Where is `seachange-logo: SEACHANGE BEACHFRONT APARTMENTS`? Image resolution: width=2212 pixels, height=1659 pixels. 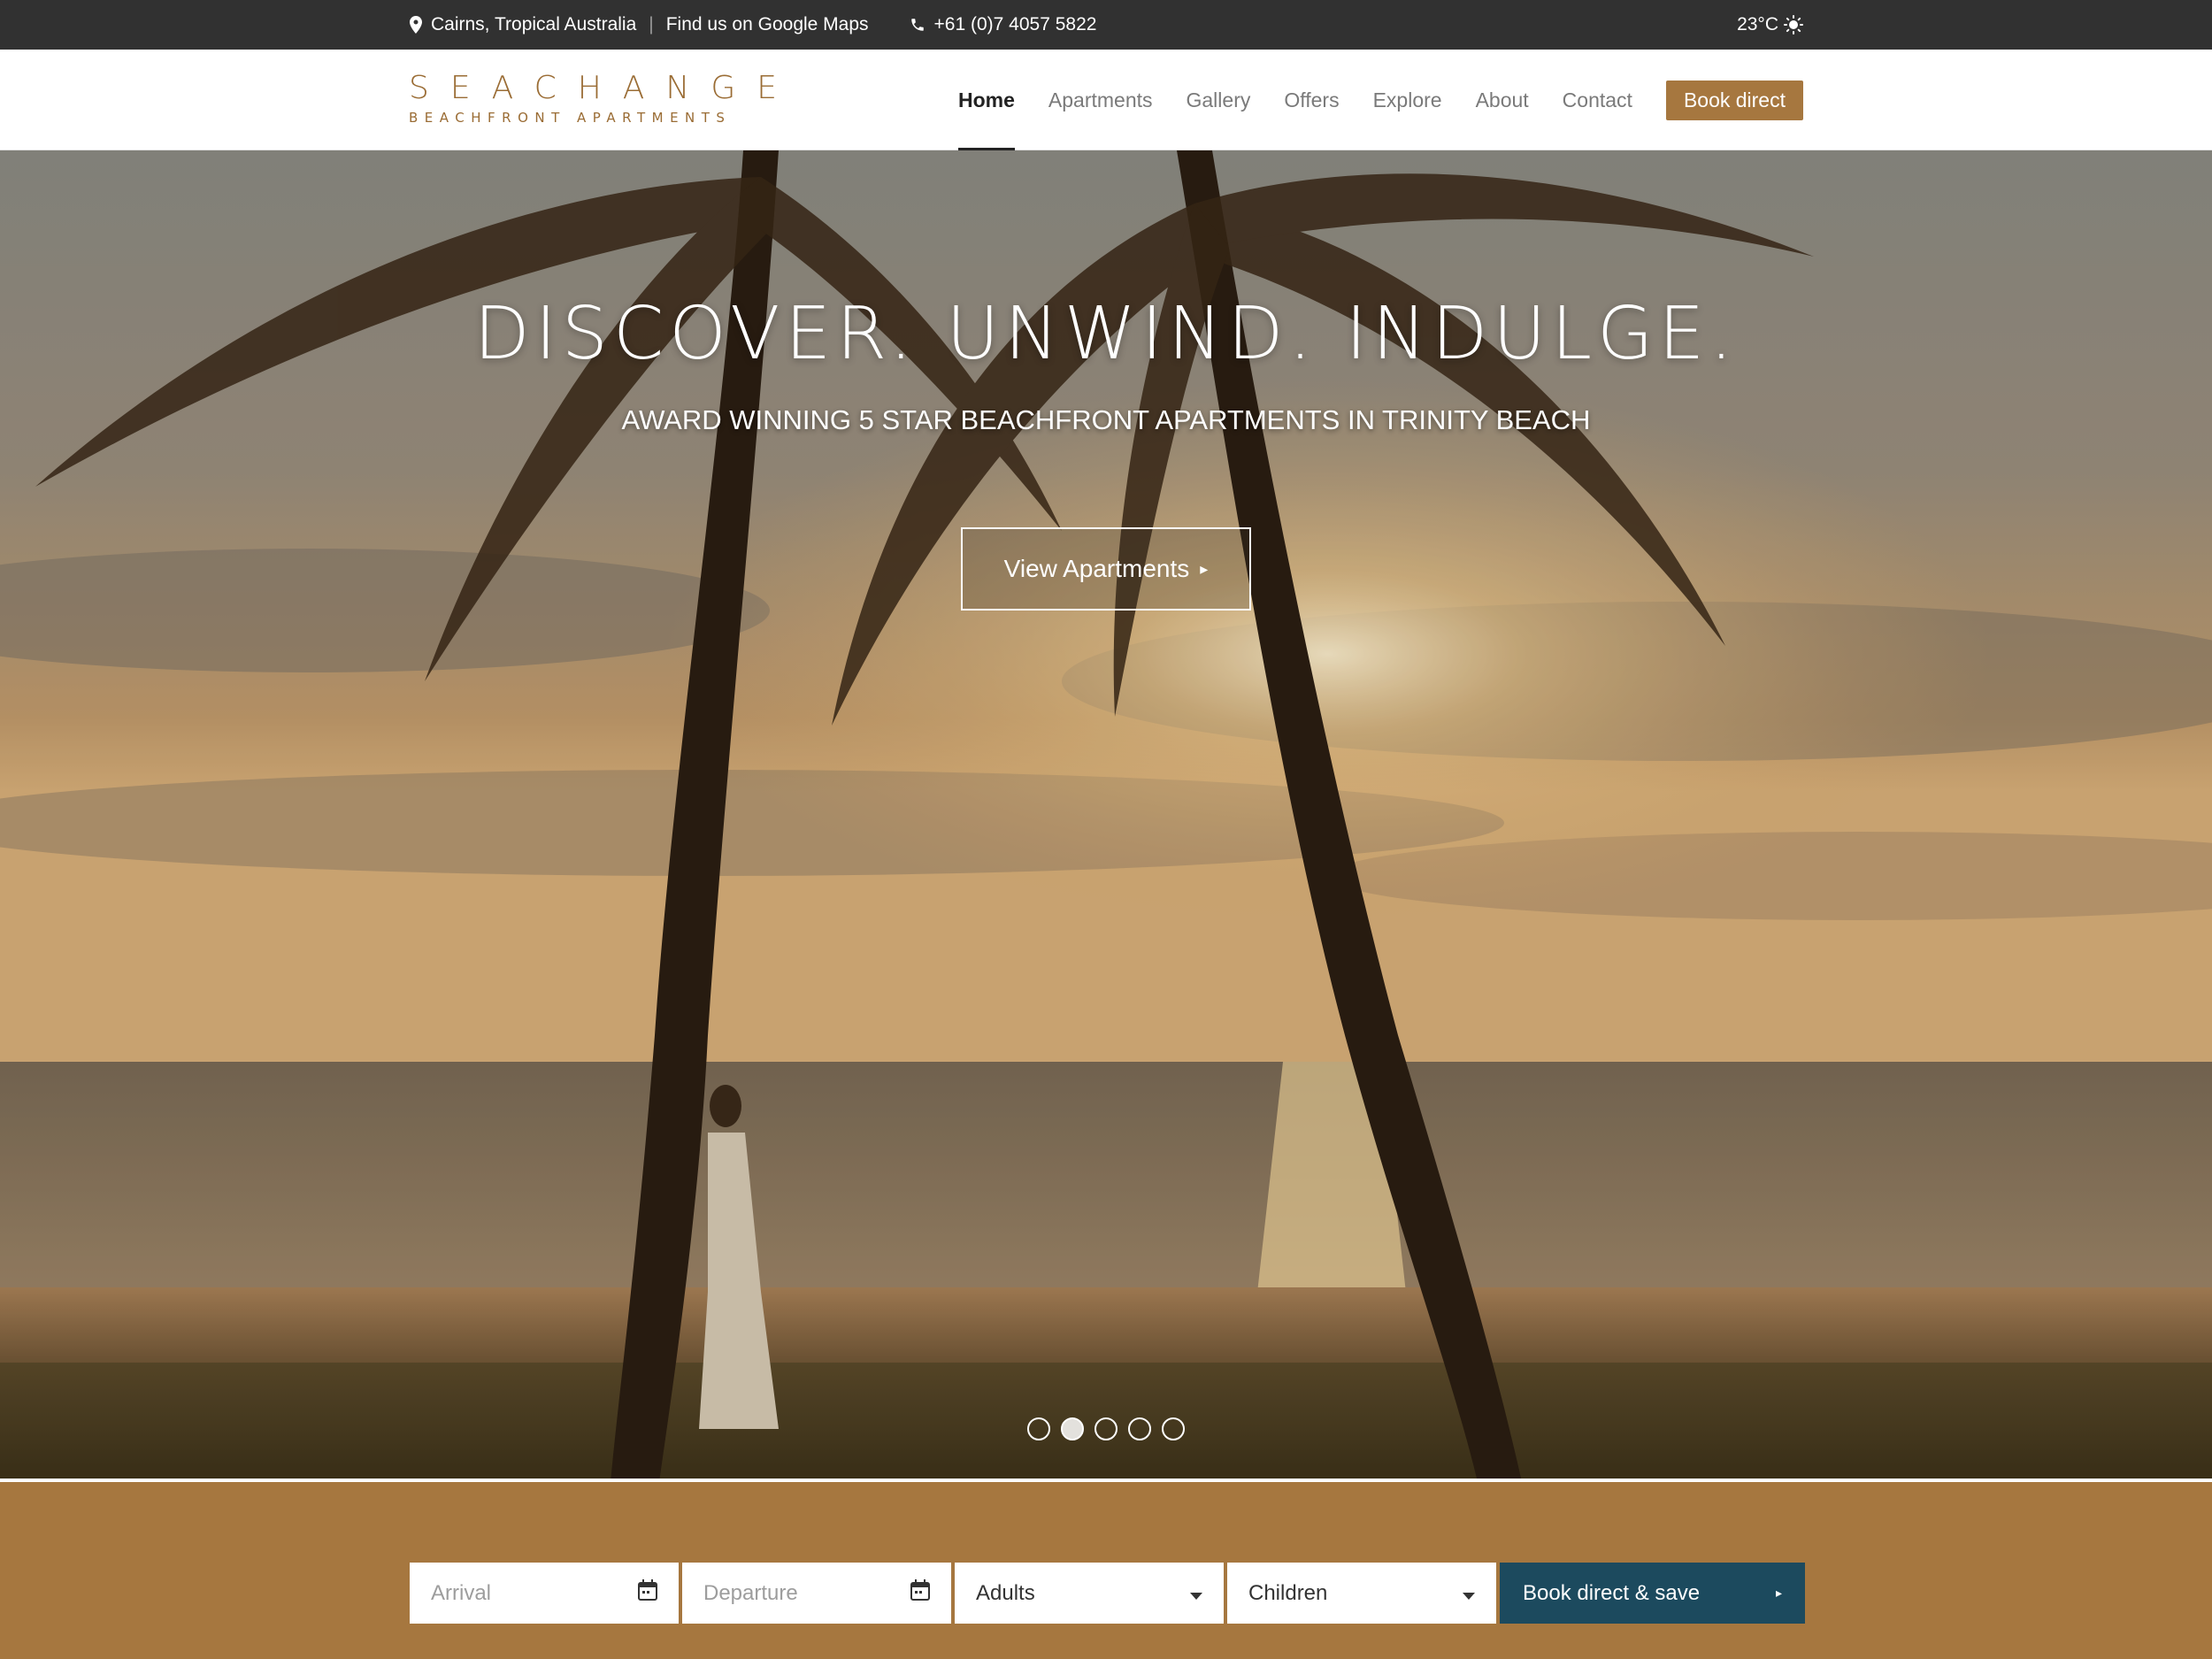 seachange-logo: SEACHANGE BEACHFRONT APARTMENTS is located at coordinates (604, 99).